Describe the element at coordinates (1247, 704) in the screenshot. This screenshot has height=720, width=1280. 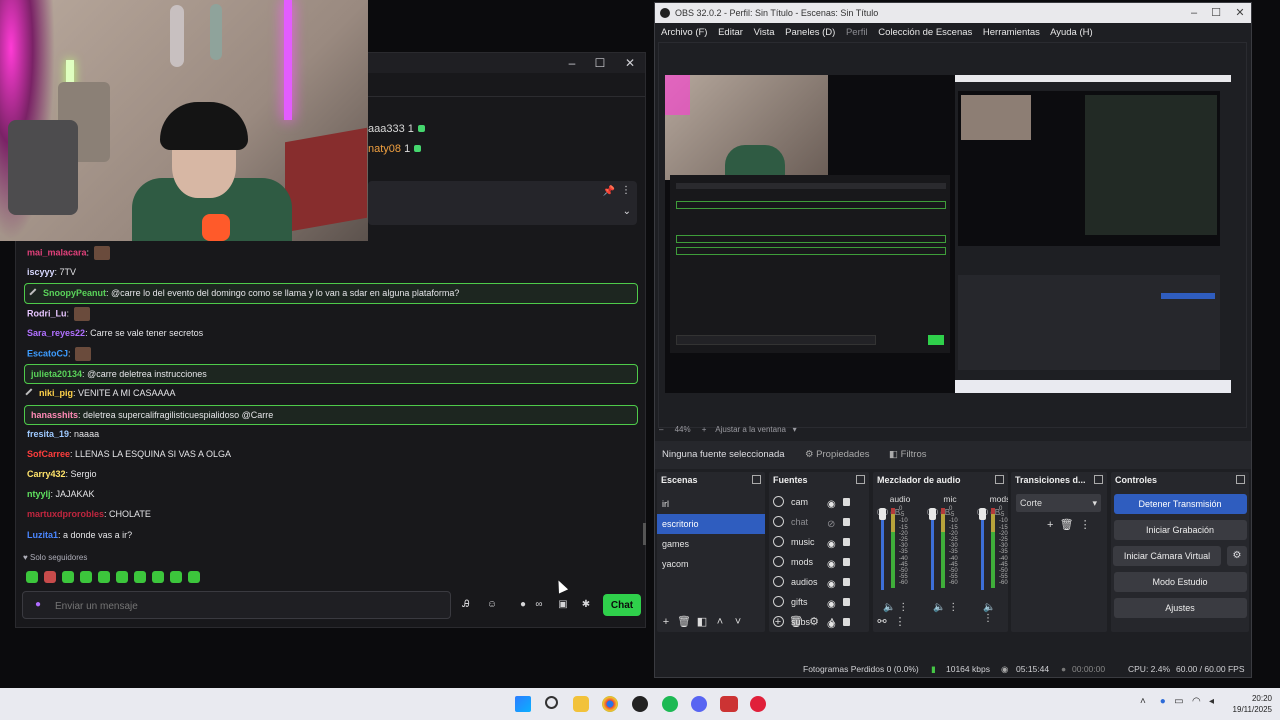
I see `taskbar-clock: 20:20 19/11/2025` at that location.